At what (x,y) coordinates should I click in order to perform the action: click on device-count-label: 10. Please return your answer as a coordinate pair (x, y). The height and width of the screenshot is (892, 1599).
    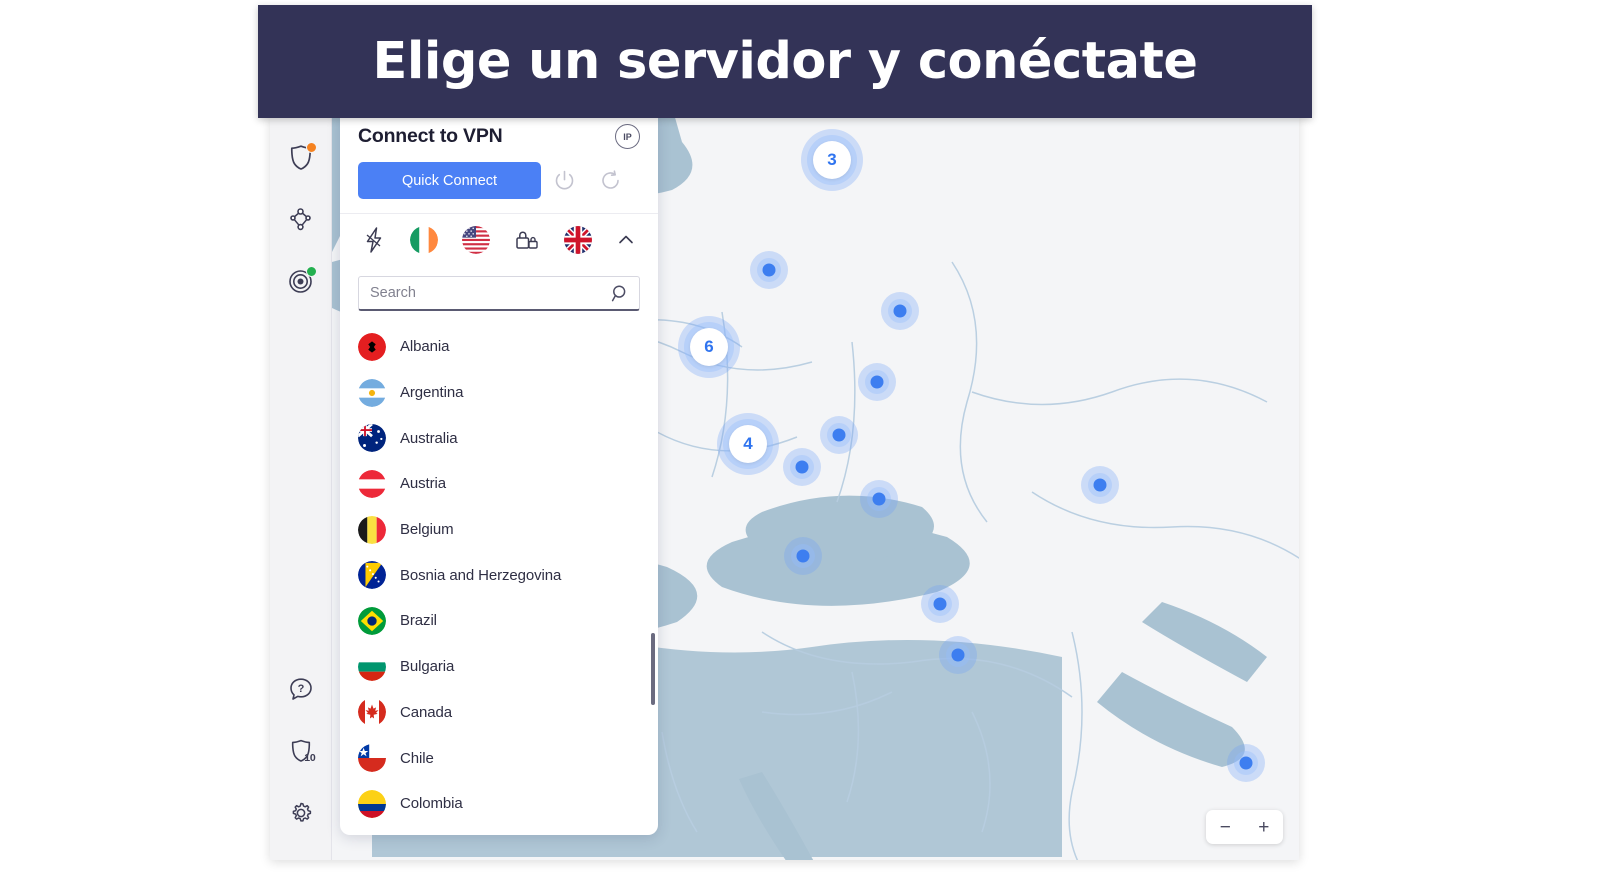
    Looking at the image, I should click on (310, 758).